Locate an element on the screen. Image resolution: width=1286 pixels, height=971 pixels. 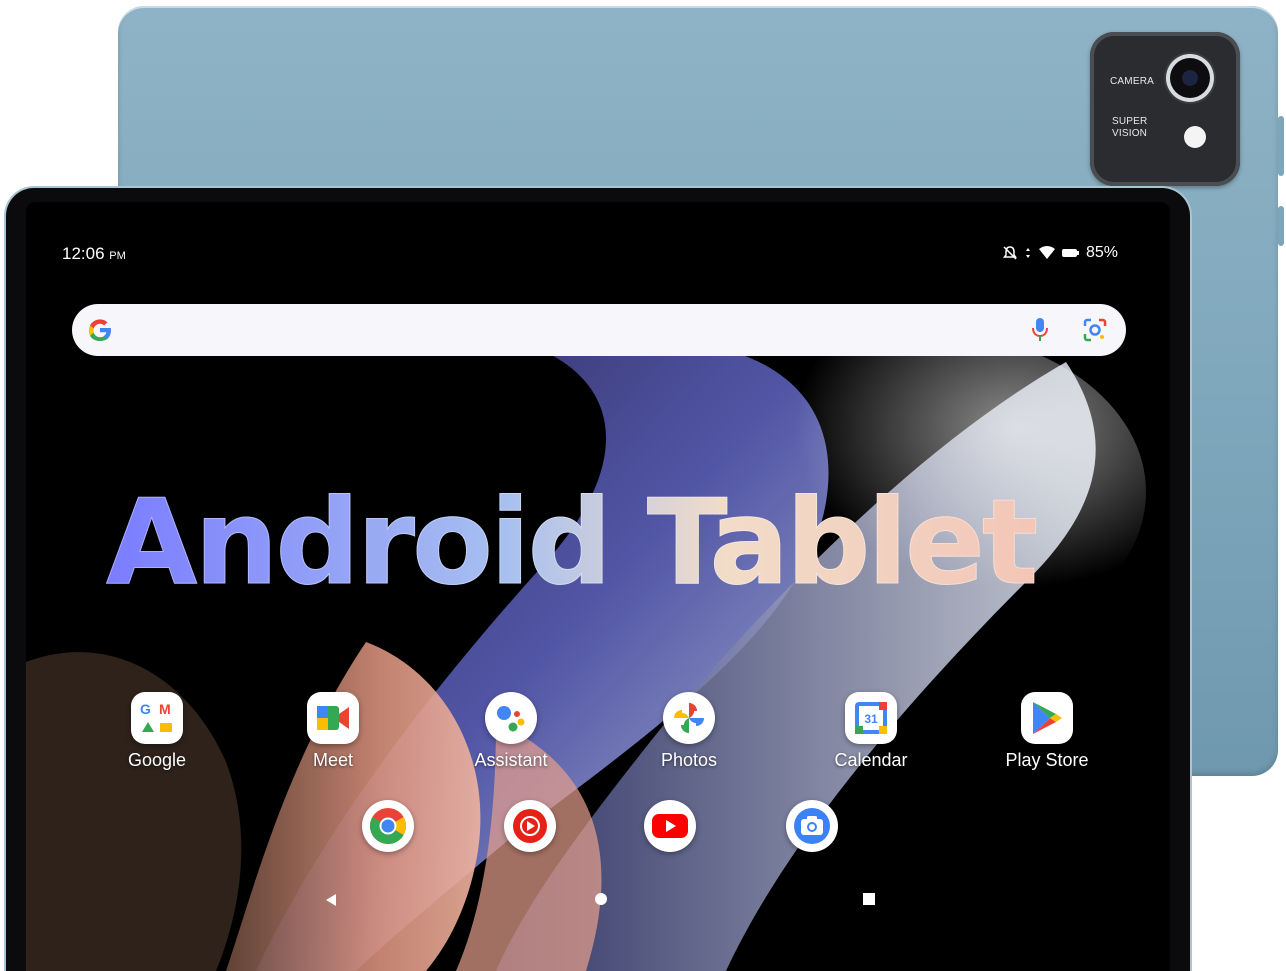
app-label: Meet is located at coordinates (333, 760).